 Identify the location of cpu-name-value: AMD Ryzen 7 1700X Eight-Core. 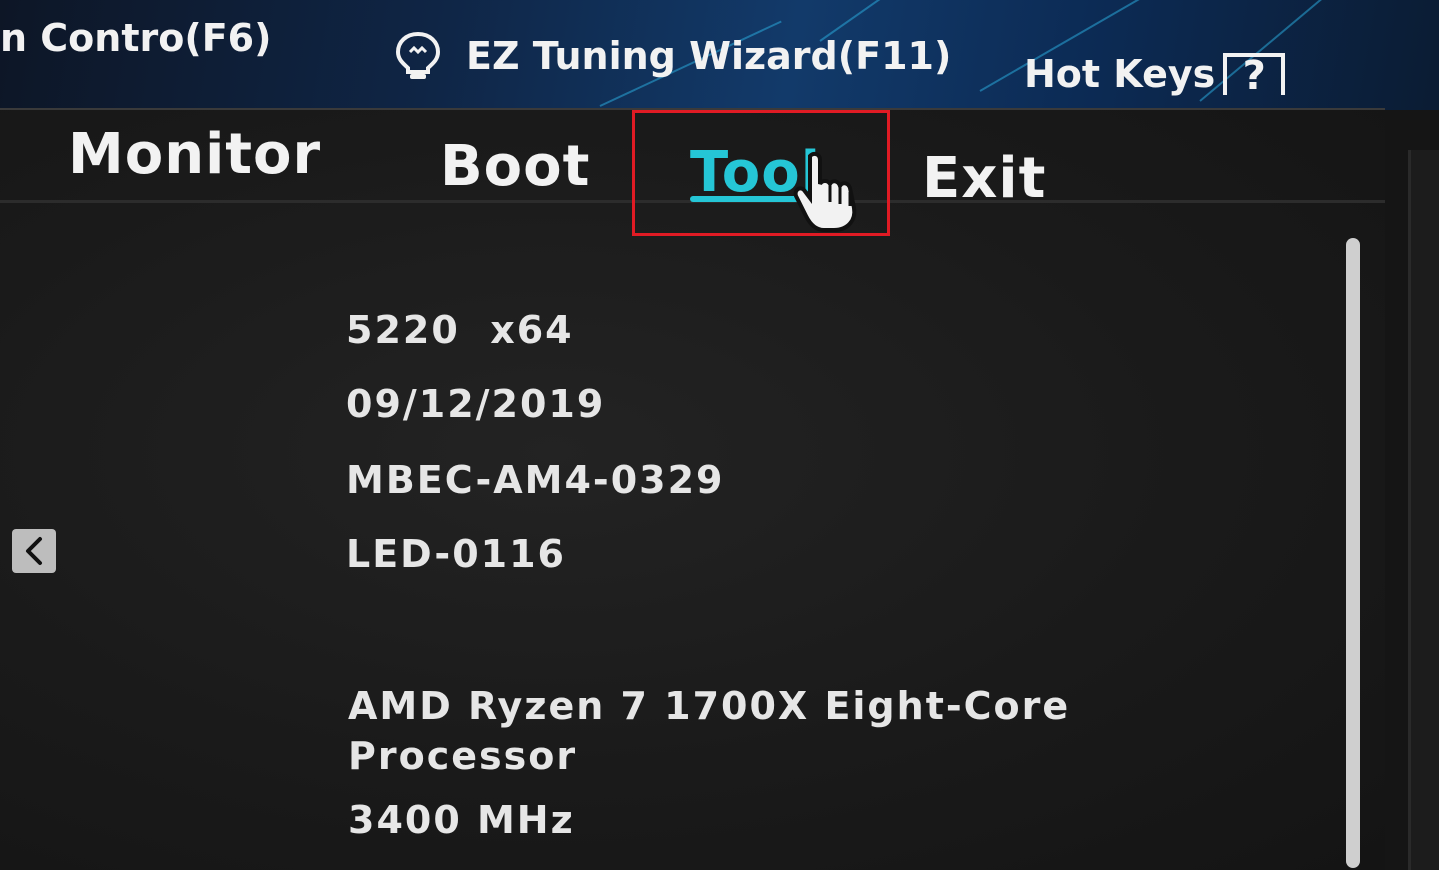
(709, 706).